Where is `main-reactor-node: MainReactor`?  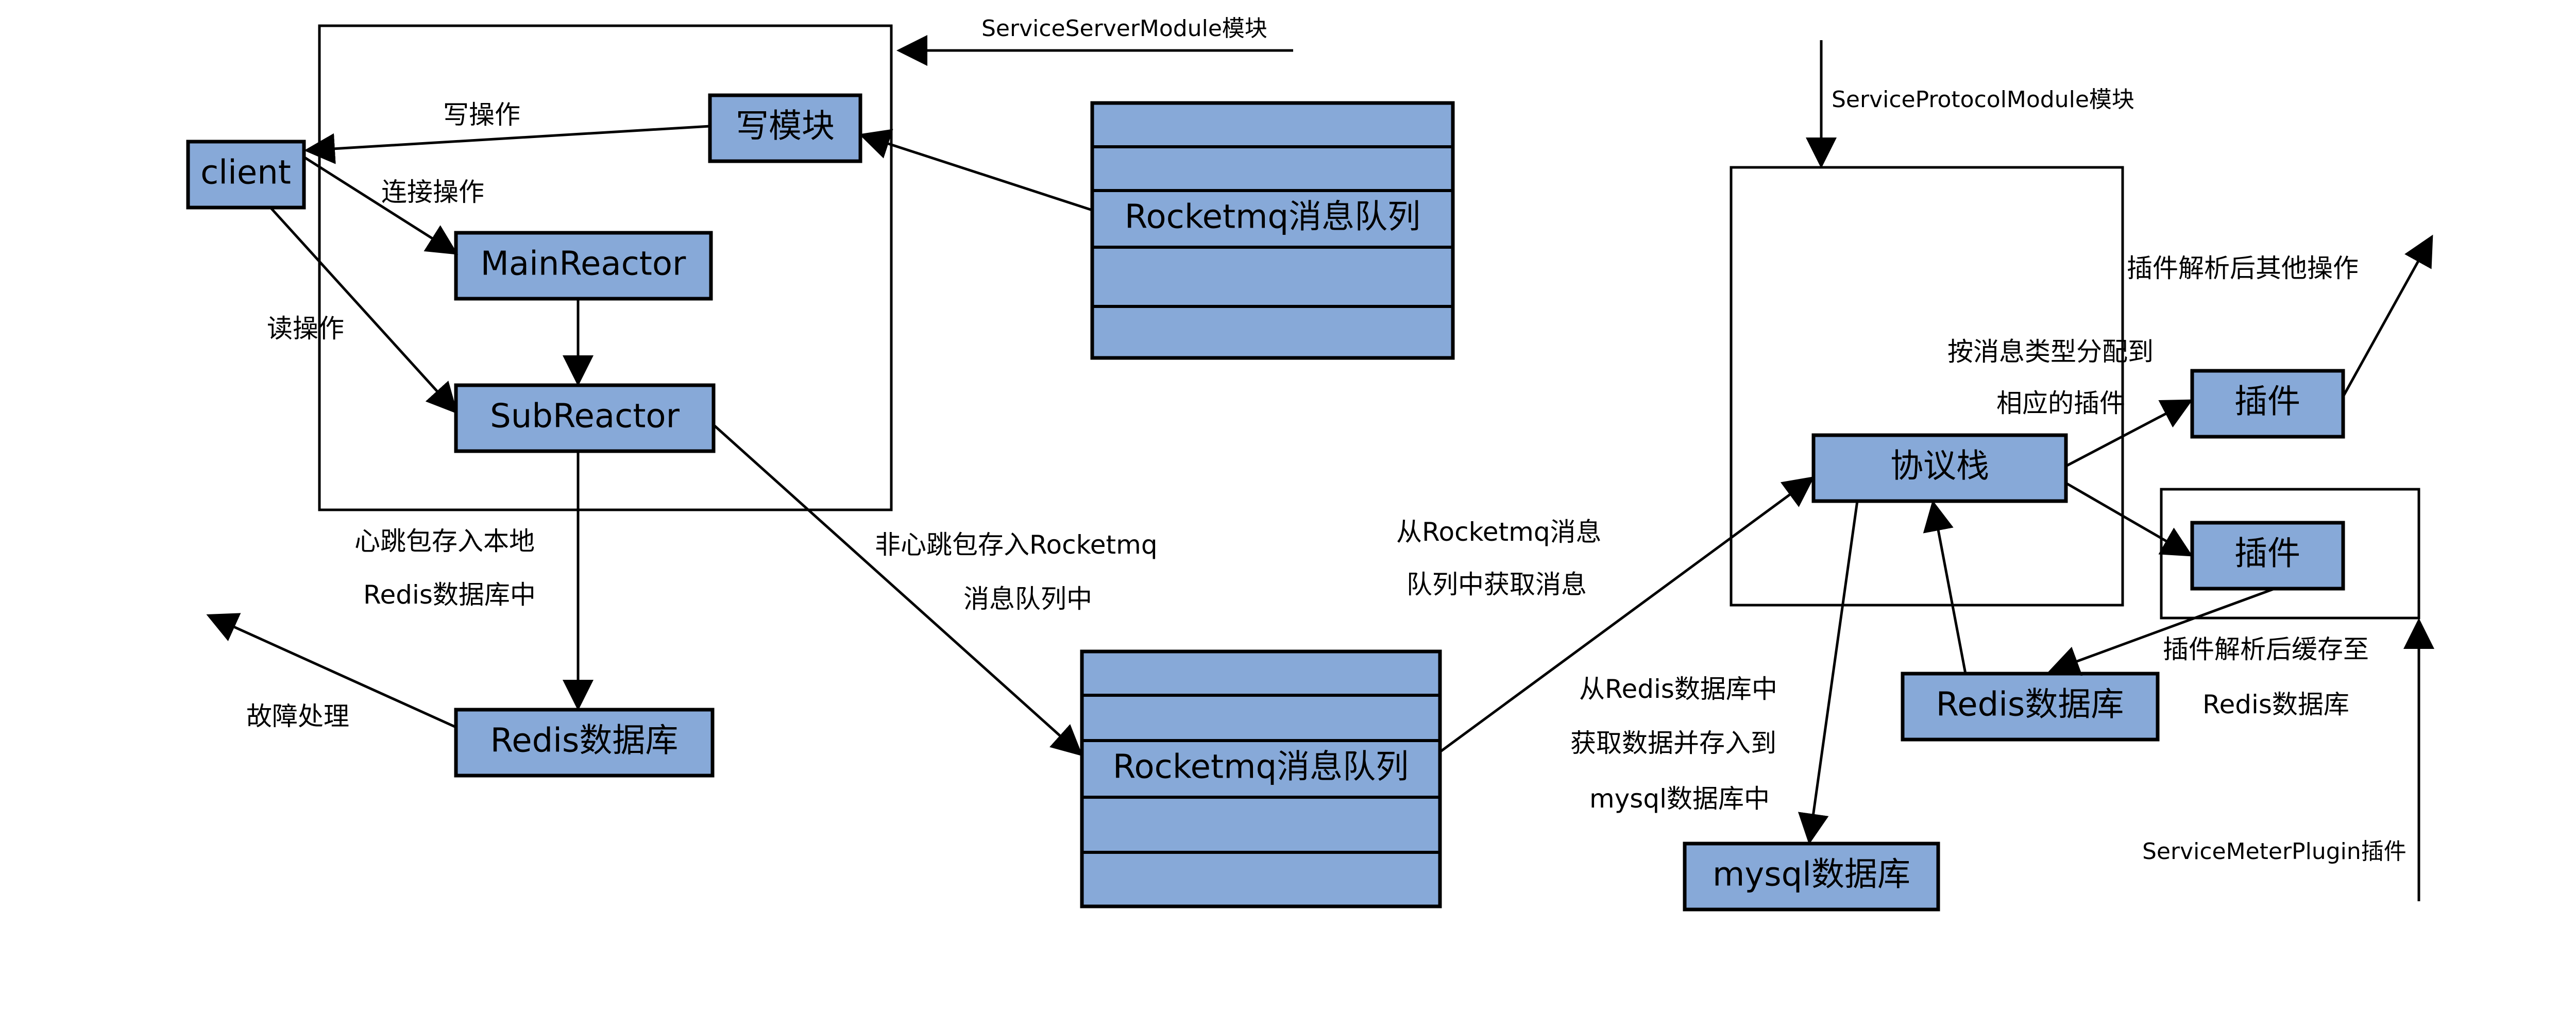
main-reactor-node: MainReactor is located at coordinates (583, 266).